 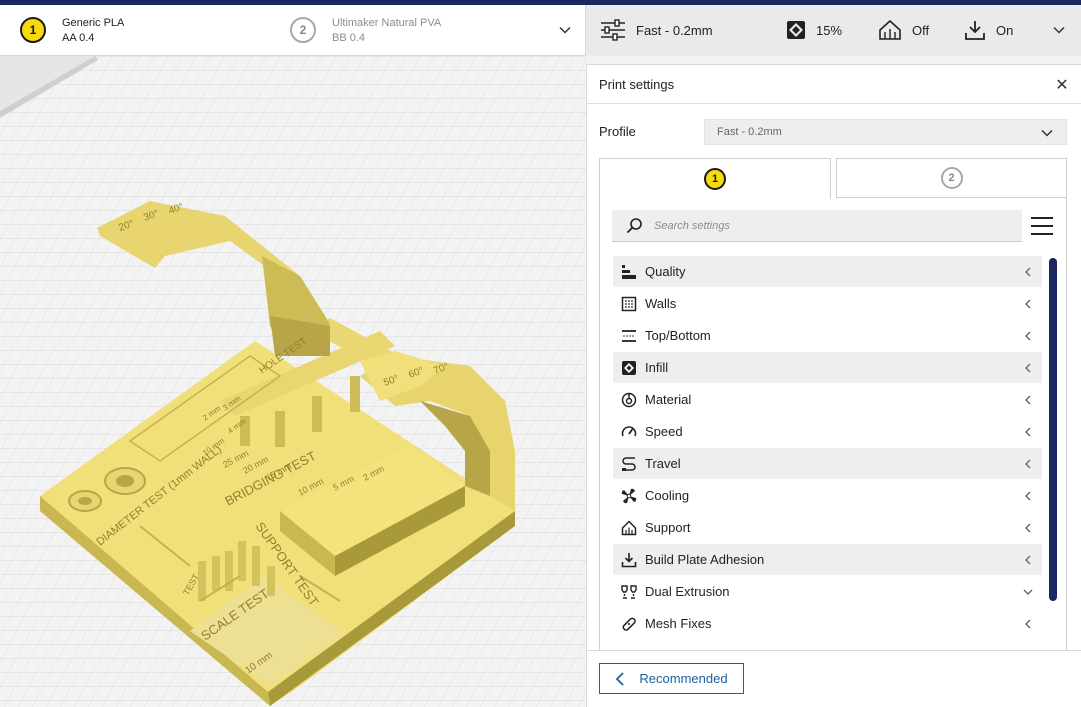 What do you see at coordinates (814, 30) in the screenshot?
I see `infill-summary: 15%` at bounding box center [814, 30].